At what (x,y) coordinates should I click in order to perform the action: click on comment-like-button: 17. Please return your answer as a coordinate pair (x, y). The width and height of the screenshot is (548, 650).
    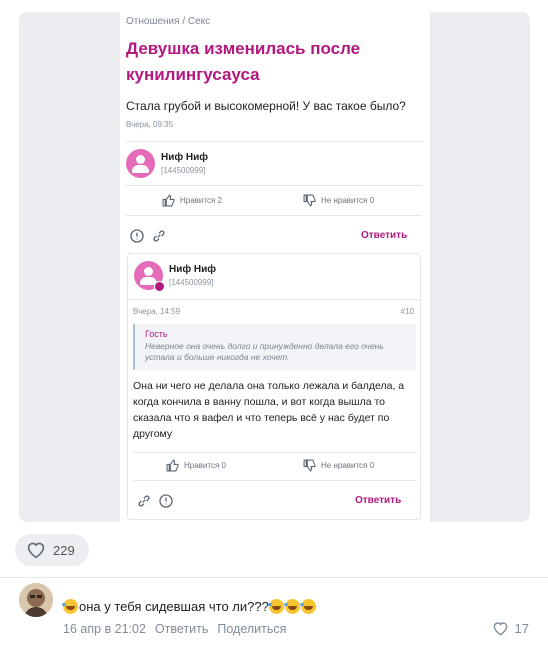
    Looking at the image, I should click on (510, 628).